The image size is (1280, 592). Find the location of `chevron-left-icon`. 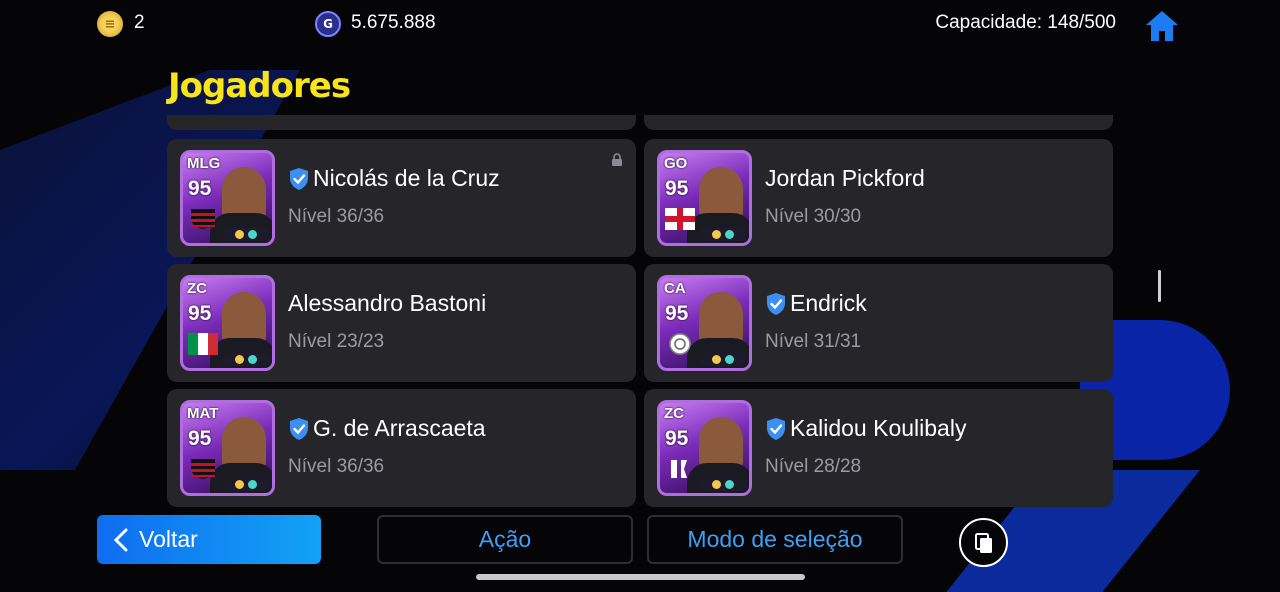

chevron-left-icon is located at coordinates (120, 540).